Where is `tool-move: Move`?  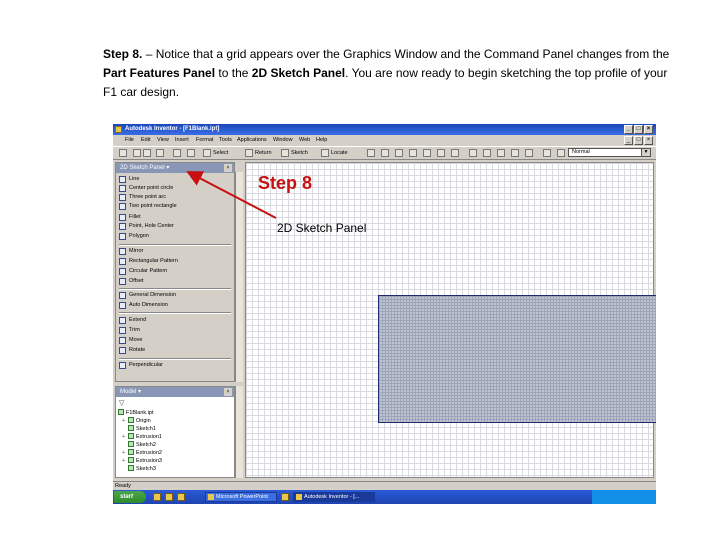
tool-move: Move is located at coordinates (130, 340).